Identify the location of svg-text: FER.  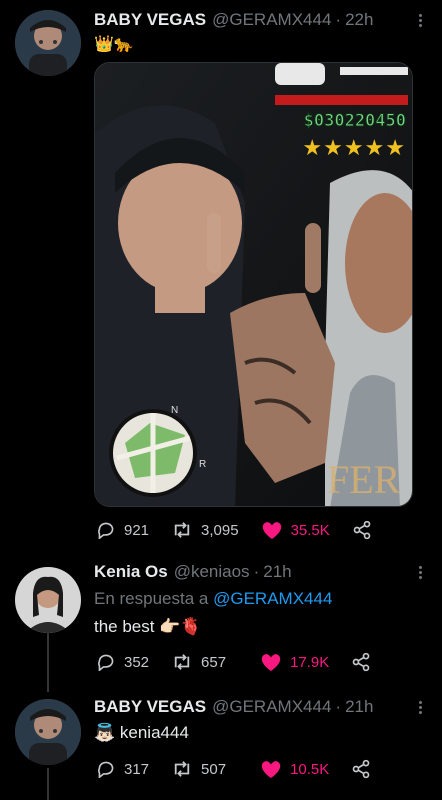
(364, 479).